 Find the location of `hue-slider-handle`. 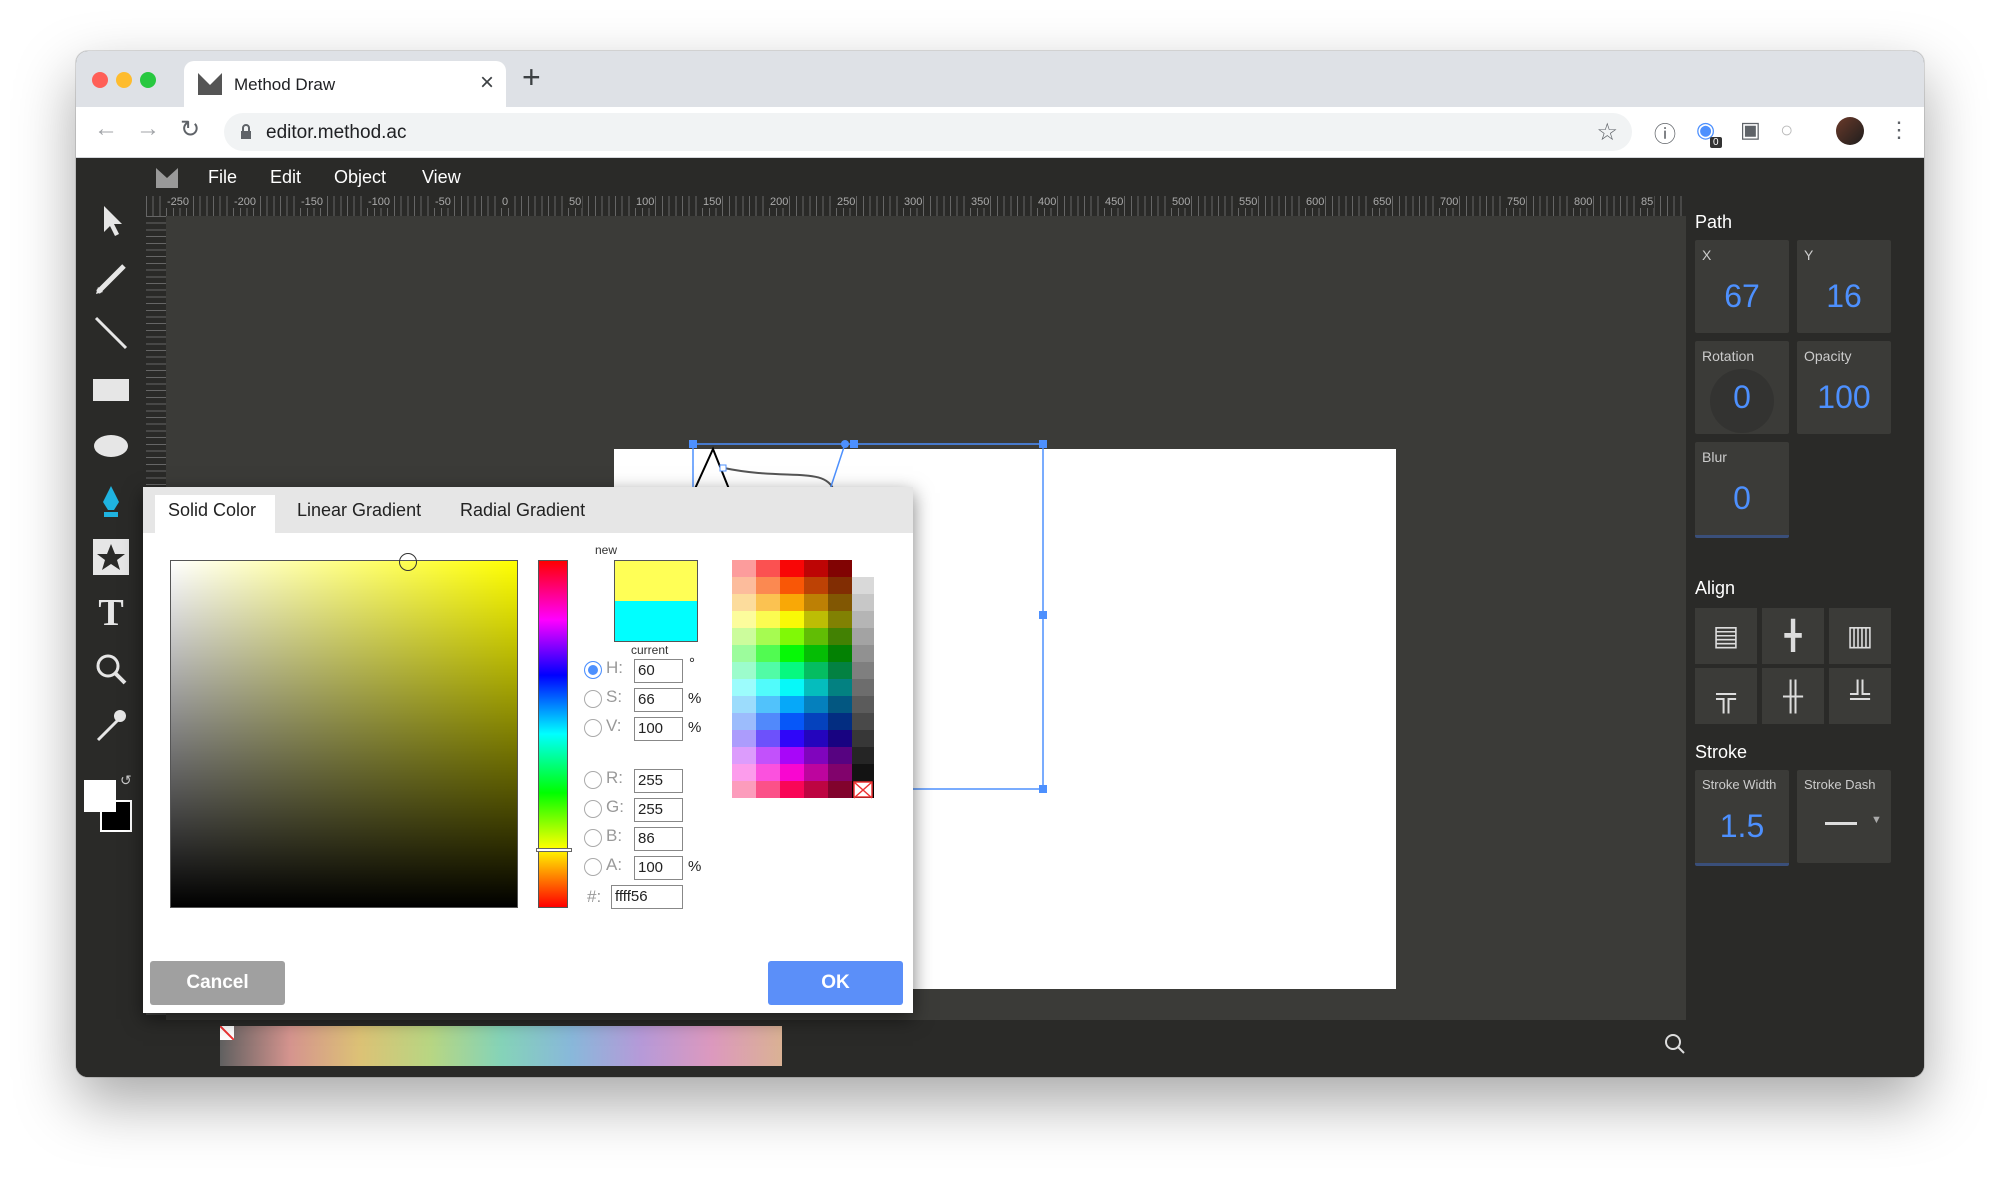

hue-slider-handle is located at coordinates (554, 850).